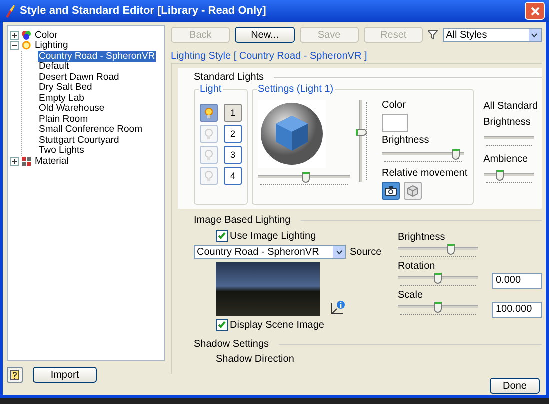  Describe the element at coordinates (510, 106) in the screenshot. I see `field-label: All Standard` at that location.